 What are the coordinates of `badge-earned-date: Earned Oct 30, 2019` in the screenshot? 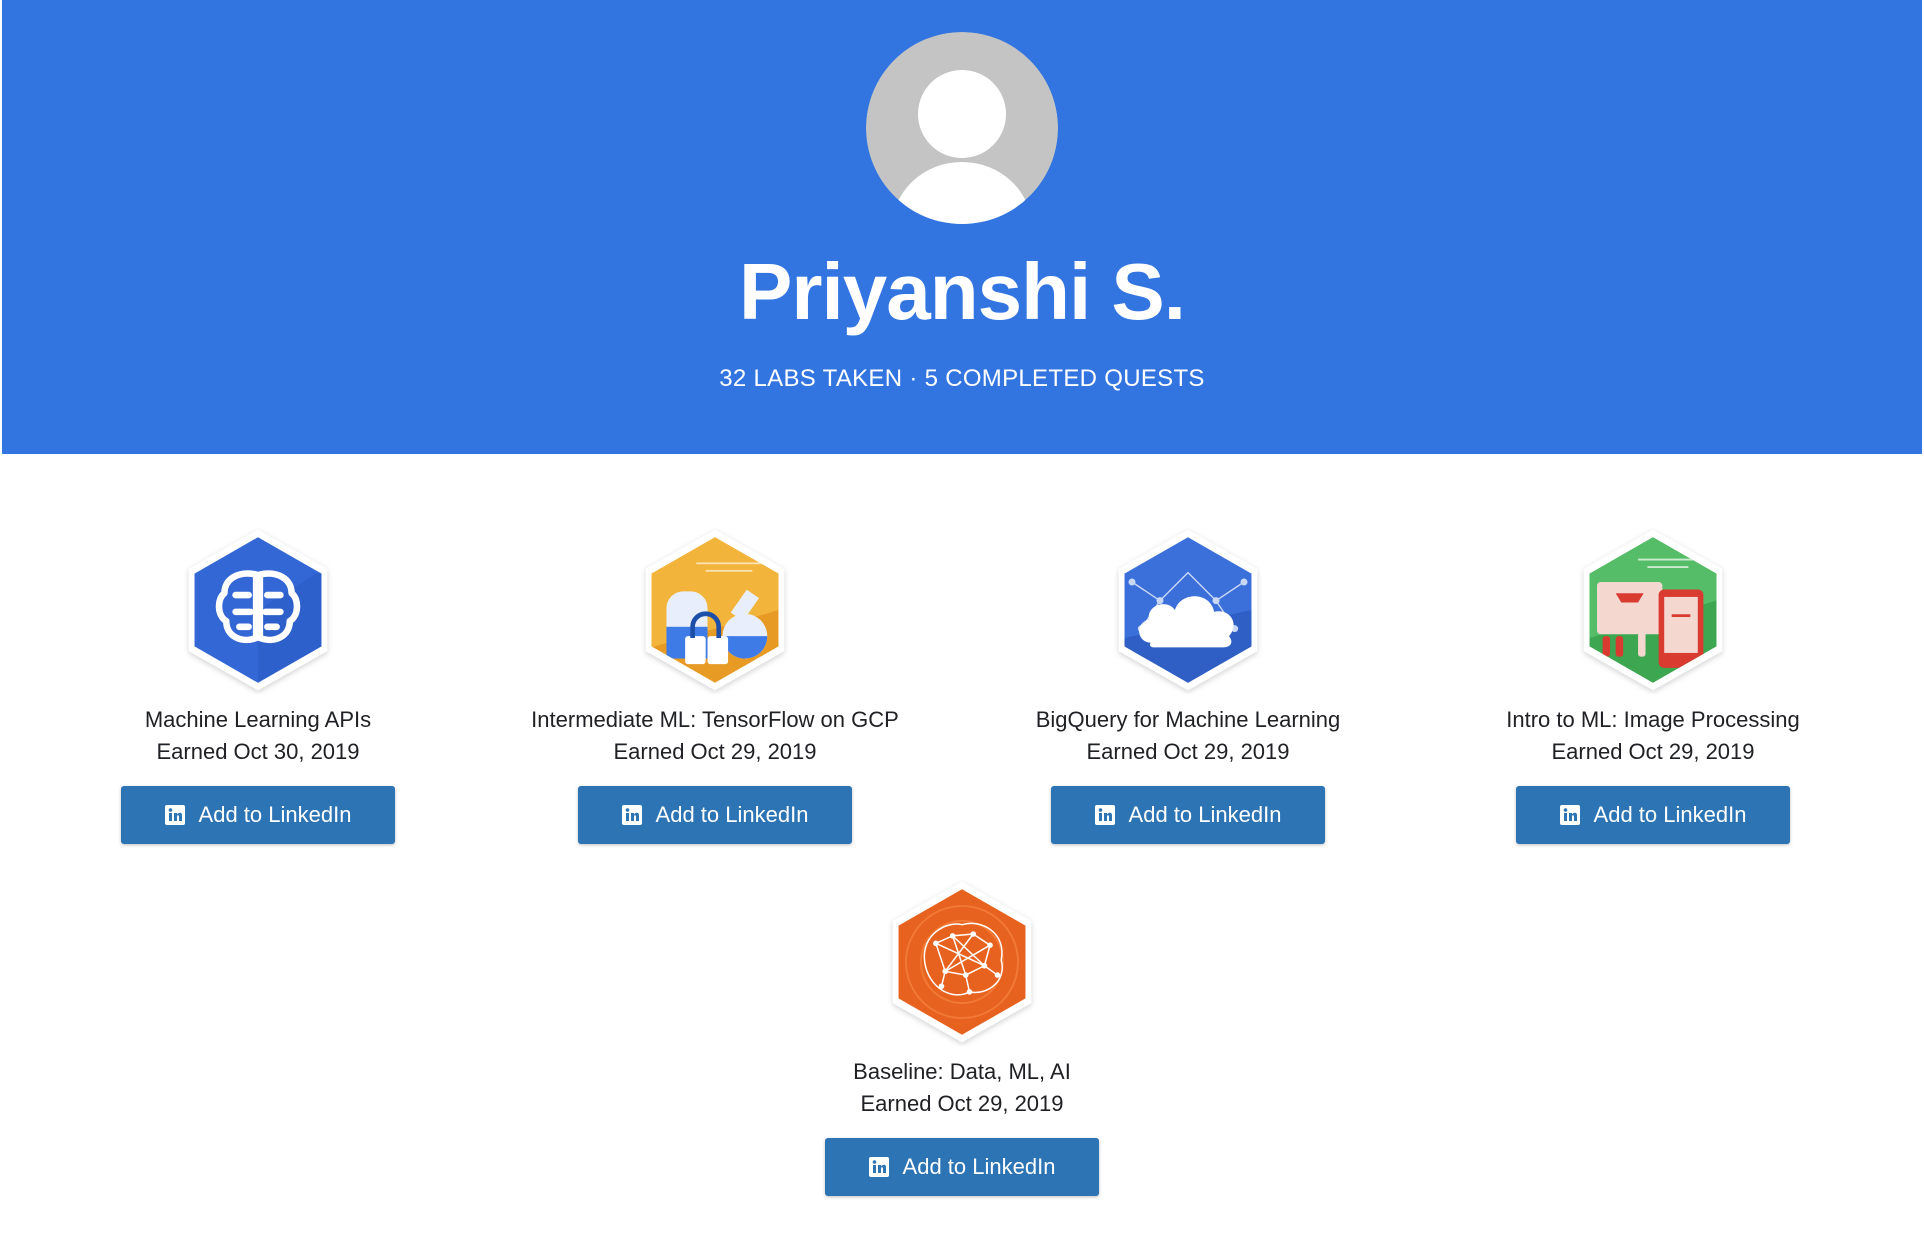 It's located at (258, 751).